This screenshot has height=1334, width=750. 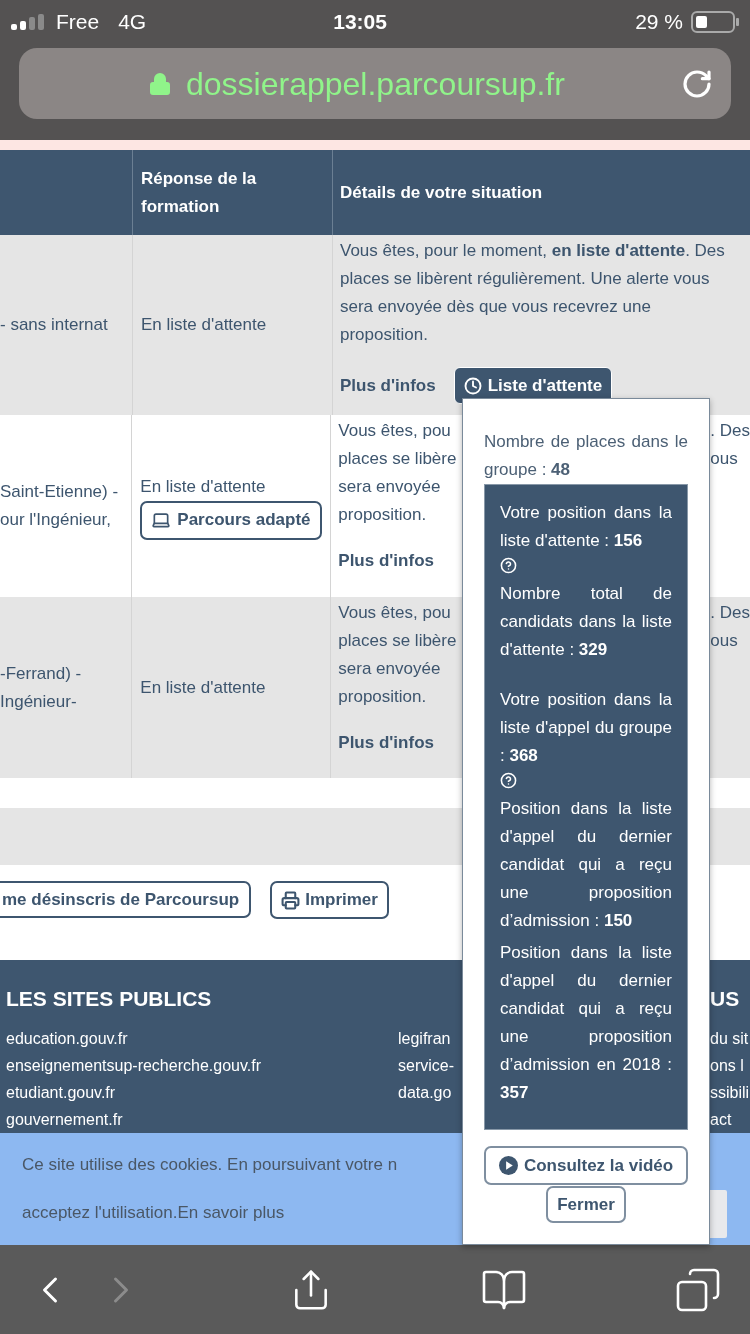 I want to click on formation-name: Ingénieur-, so click(x=39, y=701).